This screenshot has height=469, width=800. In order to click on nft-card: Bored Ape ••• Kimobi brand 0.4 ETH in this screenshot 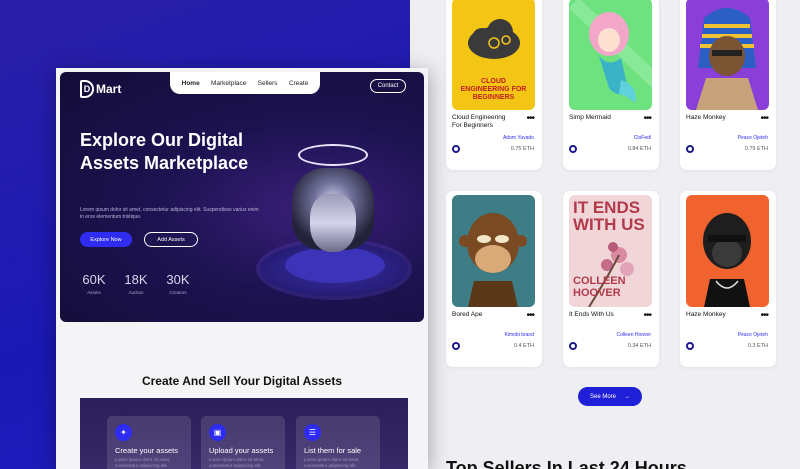, I will do `click(494, 279)`.